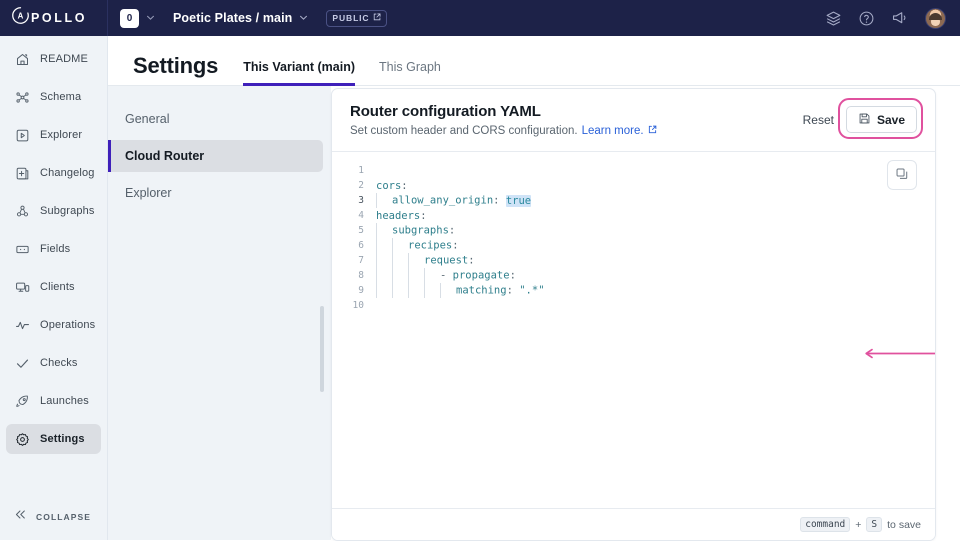  What do you see at coordinates (22, 59) in the screenshot?
I see `readme-icon` at bounding box center [22, 59].